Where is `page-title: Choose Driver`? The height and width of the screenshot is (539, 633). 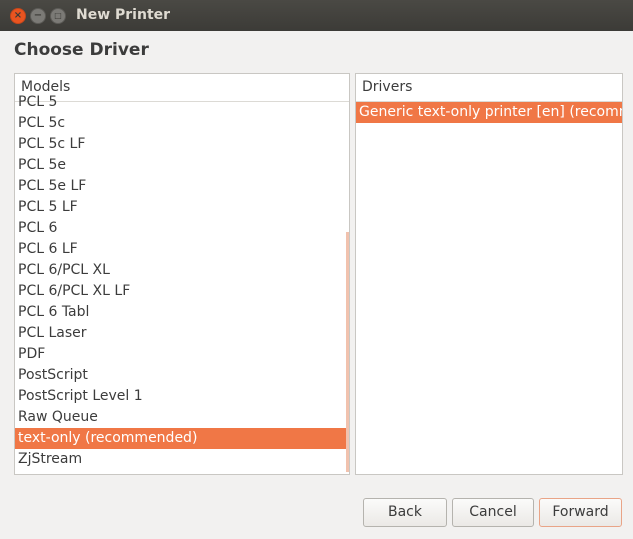
page-title: Choose Driver is located at coordinates (81, 50).